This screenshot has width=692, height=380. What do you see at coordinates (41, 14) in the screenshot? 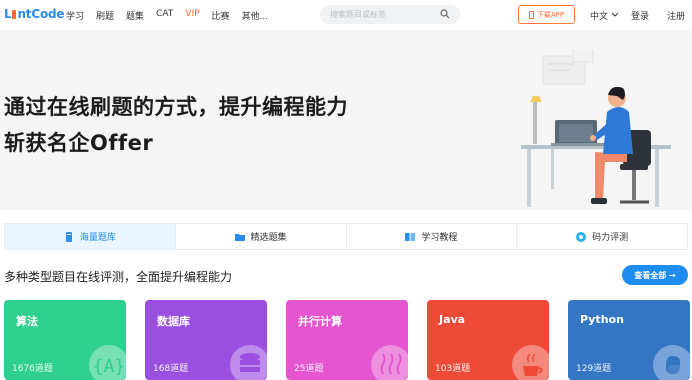
I see `logo-part2: ntCode` at bounding box center [41, 14].